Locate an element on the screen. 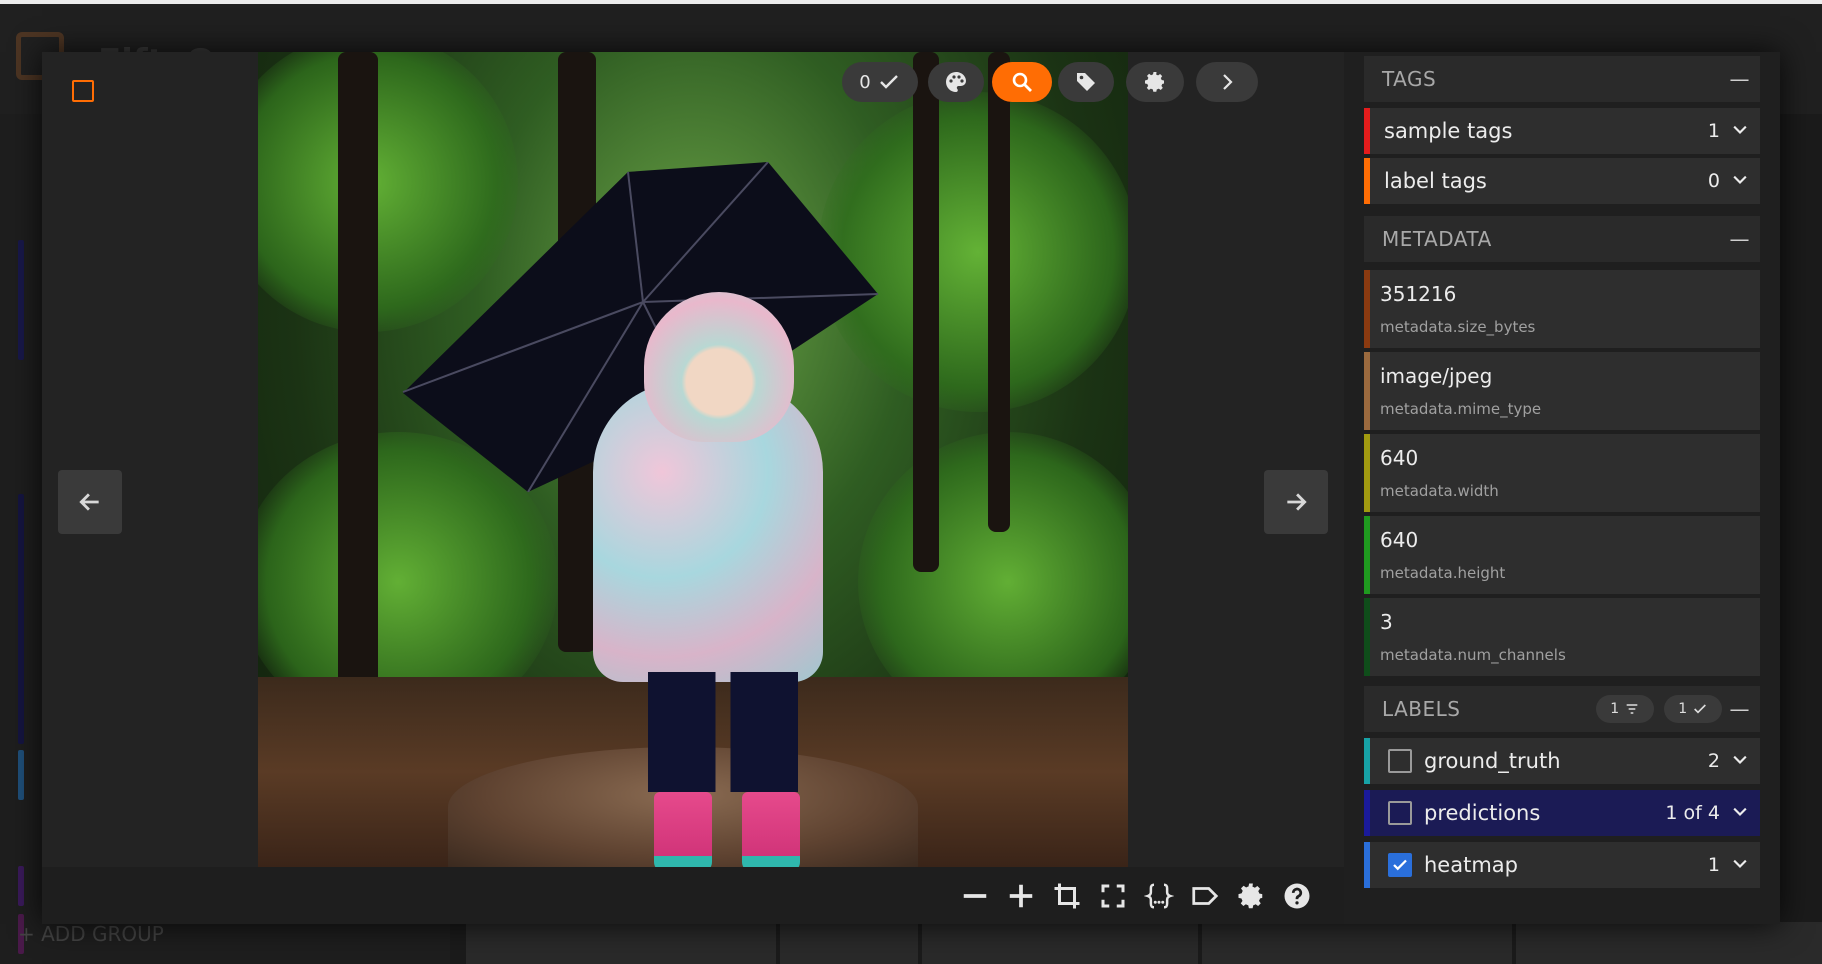 Image resolution: width=1822 pixels, height=964 pixels. previous-sample-button is located at coordinates (90, 502).